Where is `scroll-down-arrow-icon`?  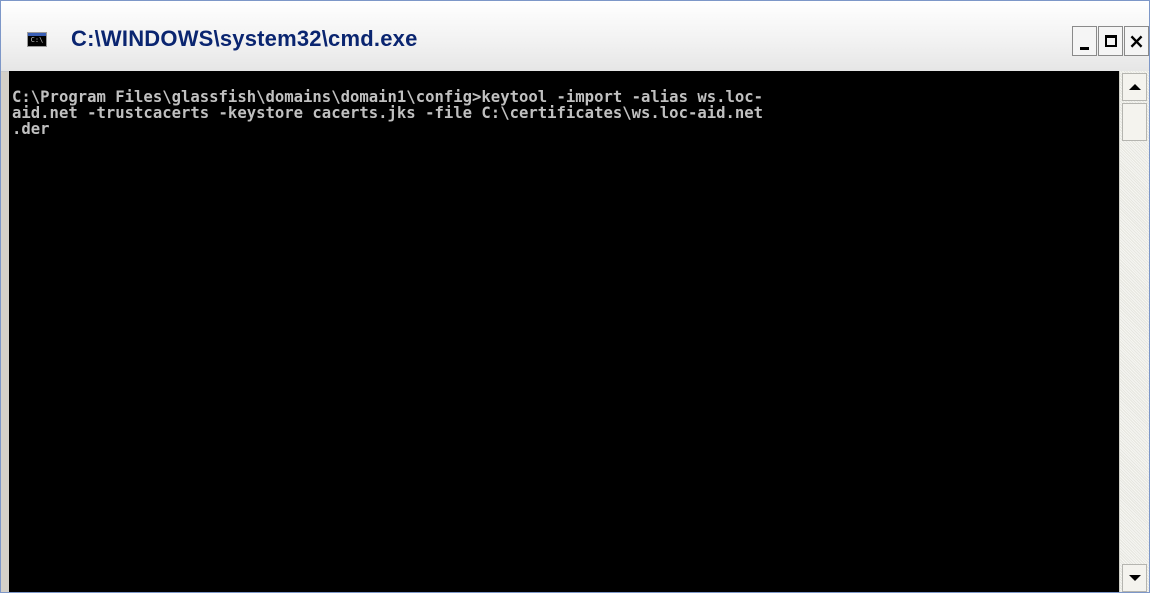 scroll-down-arrow-icon is located at coordinates (1134, 578).